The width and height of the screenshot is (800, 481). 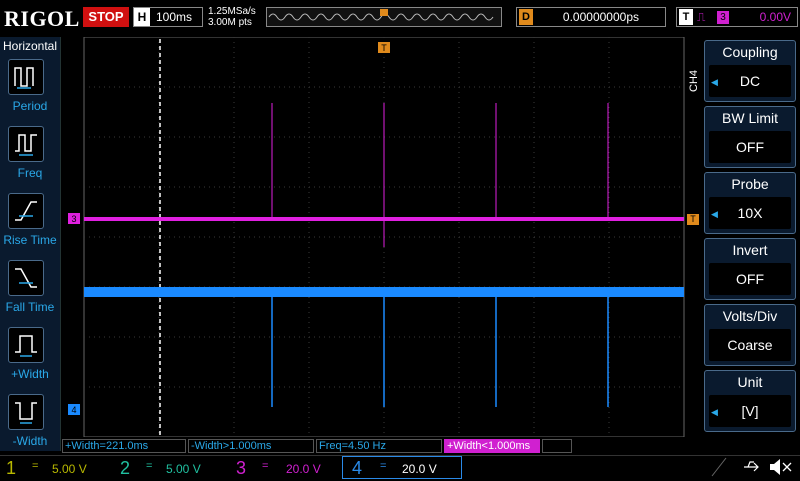 What do you see at coordinates (174, 17) in the screenshot?
I see `timebase-value: 100ms` at bounding box center [174, 17].